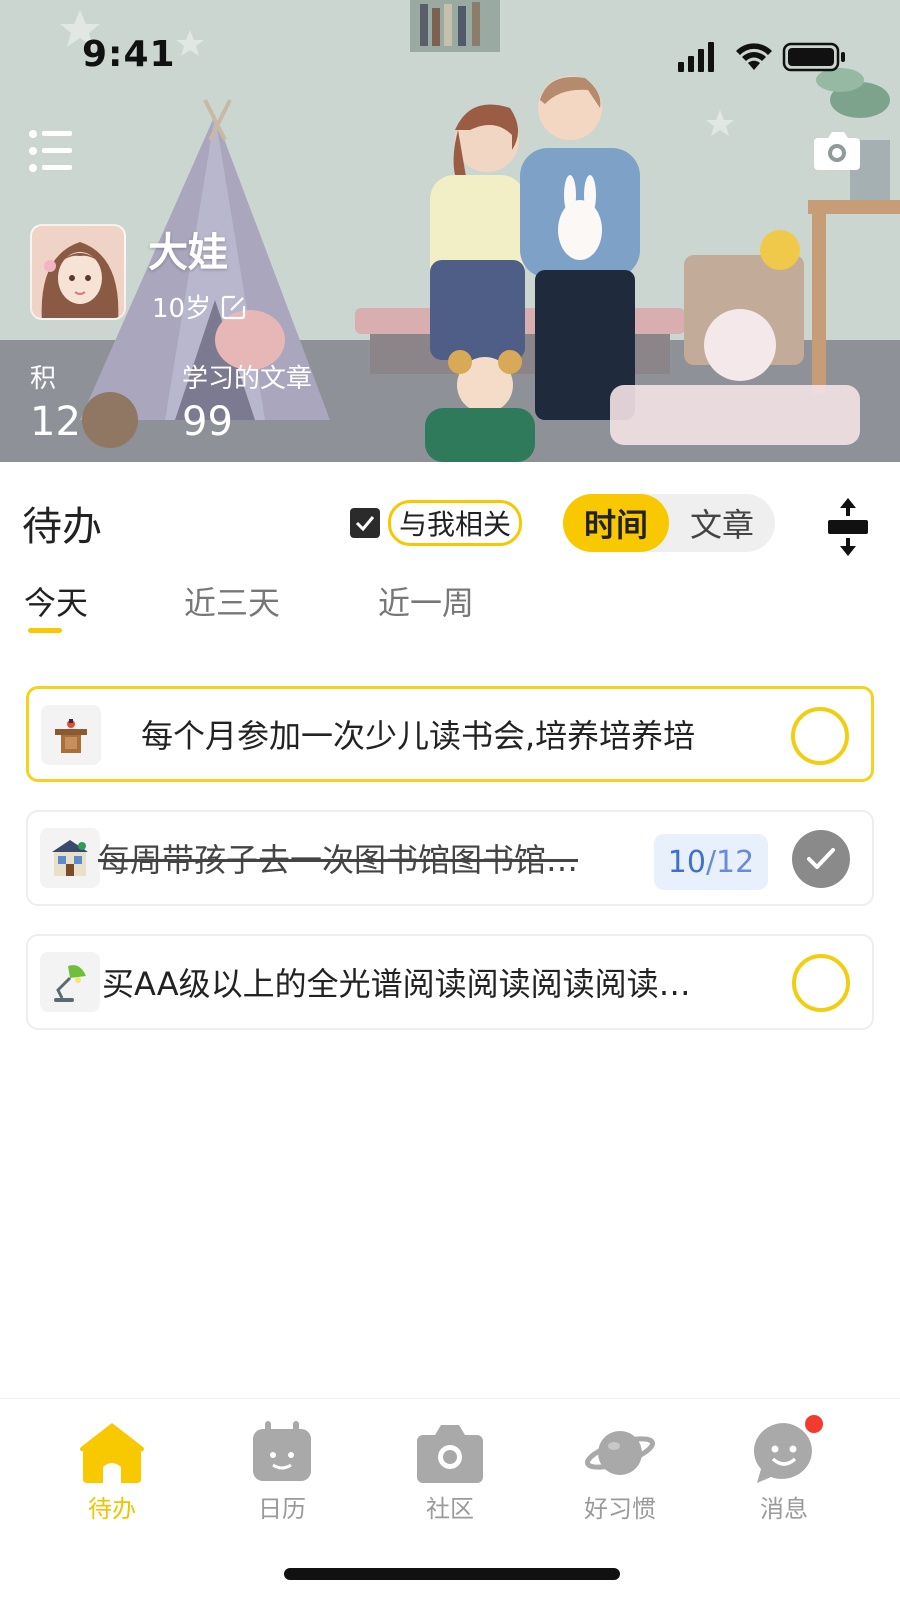 This screenshot has height=1600, width=900. What do you see at coordinates (232, 601) in the screenshot?
I see `tab-three-days: 近三天` at bounding box center [232, 601].